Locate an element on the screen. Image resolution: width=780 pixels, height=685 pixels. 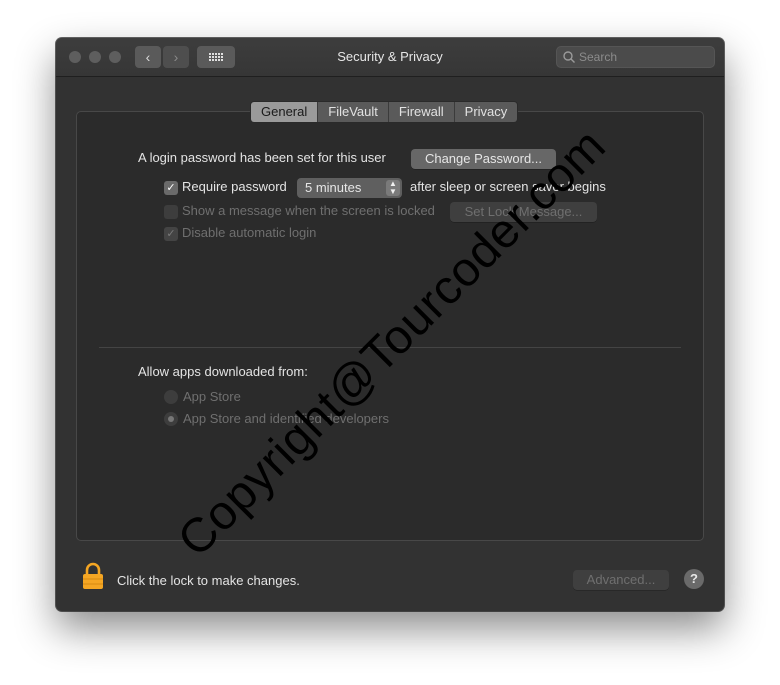
show-message-checkbox is located at coordinates (171, 212).